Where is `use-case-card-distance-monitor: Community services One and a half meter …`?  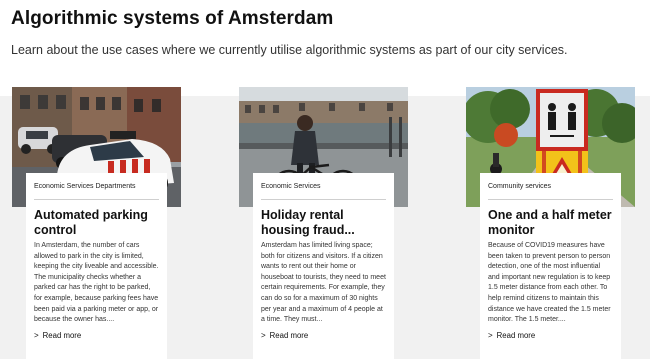 use-case-card-distance-monitor: Community services One and a half meter … is located at coordinates (550, 266).